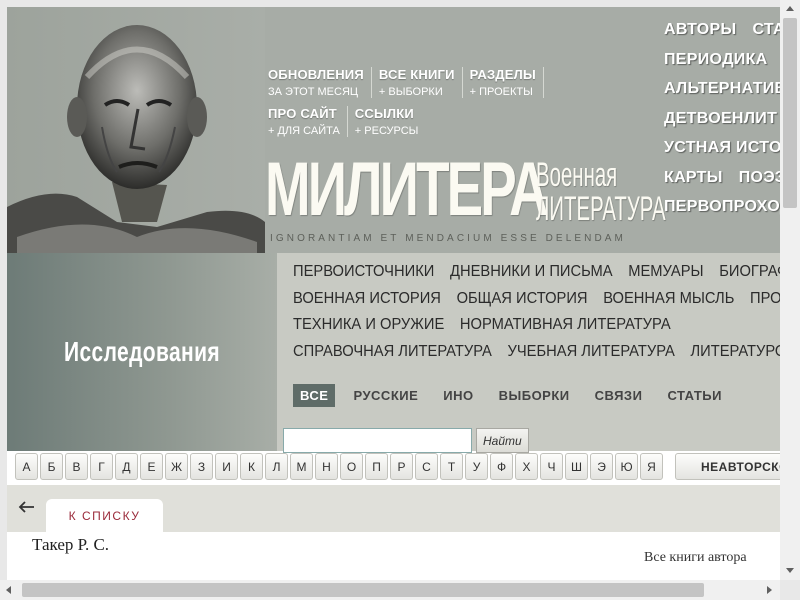 This screenshot has width=800, height=600. I want to click on logo-motto: IGNORANTIAM ET MENDACIUM ESSE DELENDAM, so click(448, 238).